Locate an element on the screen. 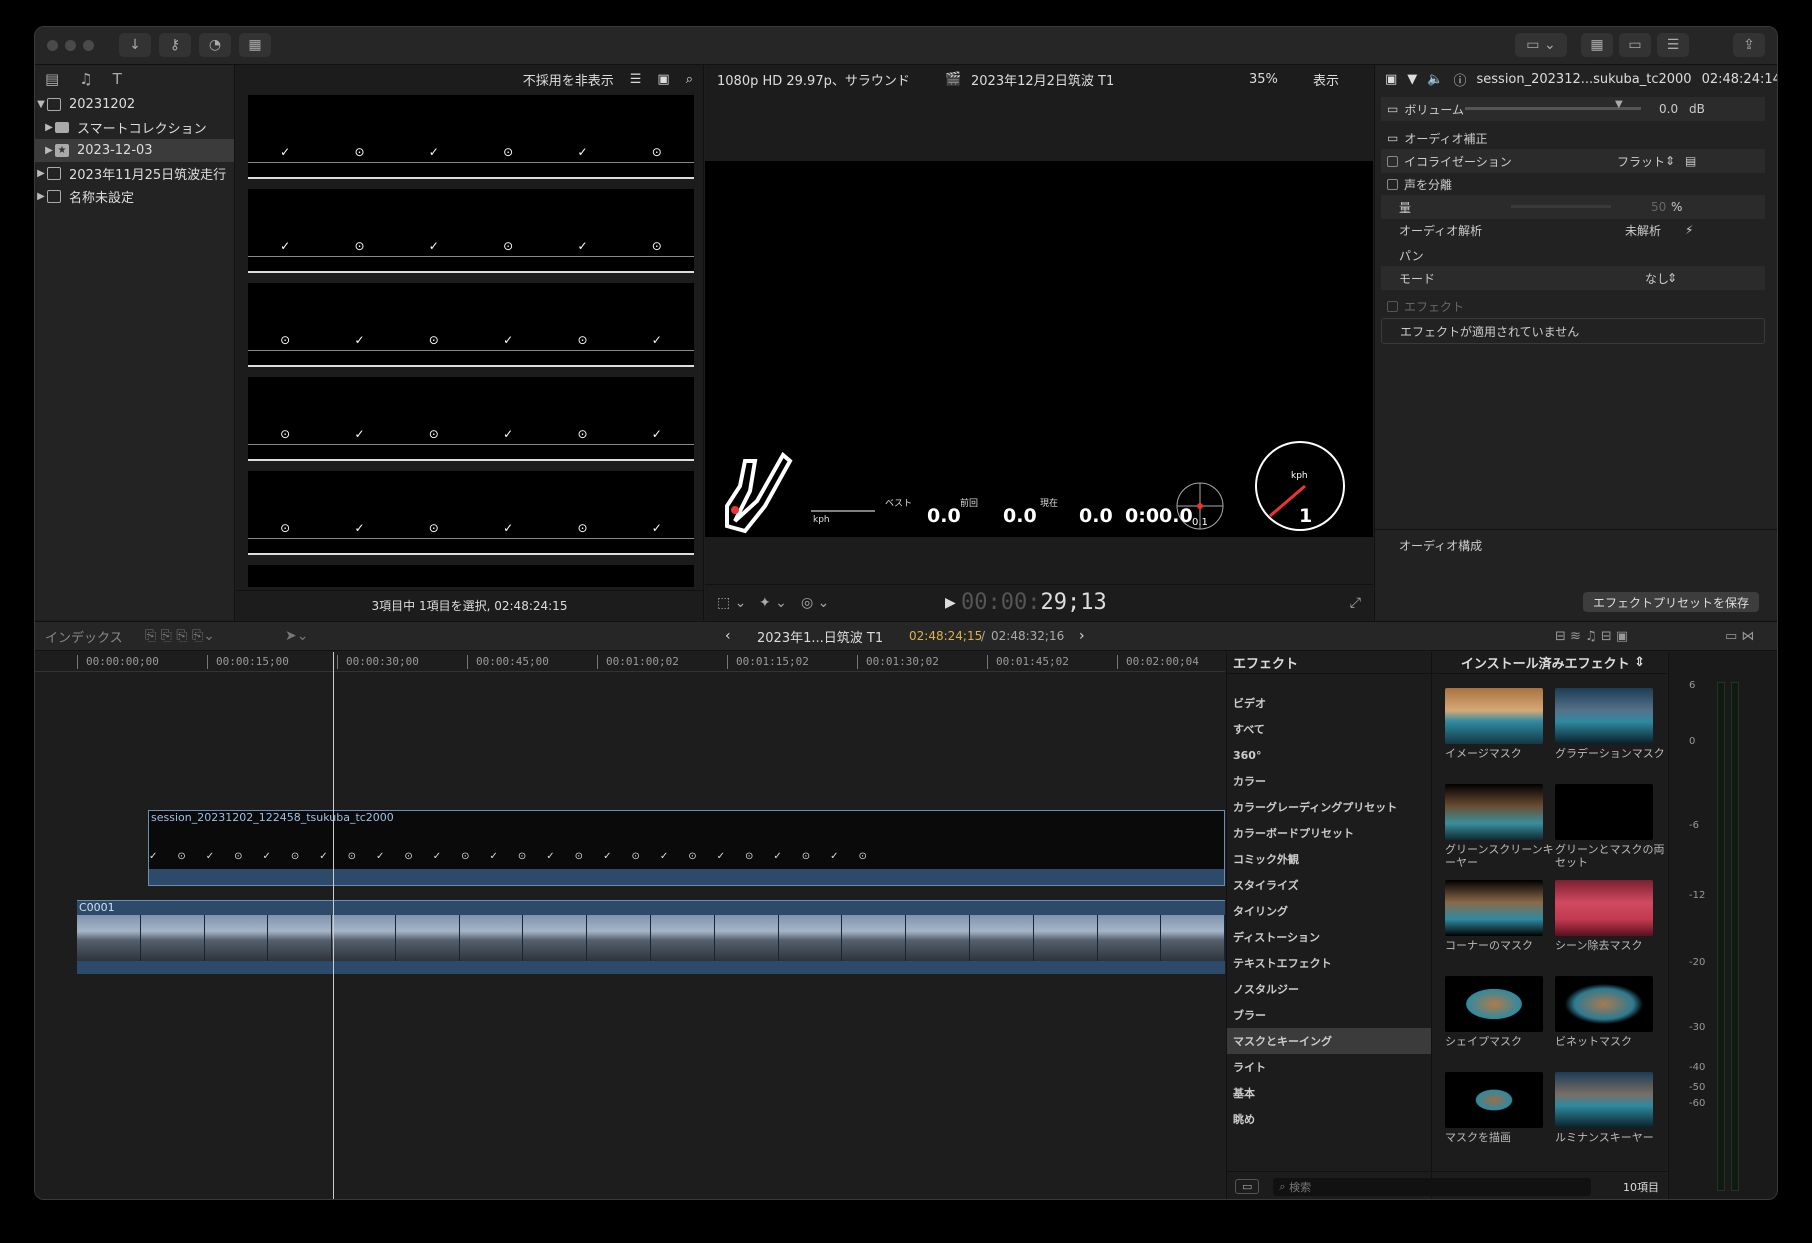 The image size is (1812, 1243). effects-category-video: ビデオ is located at coordinates (1329, 703).